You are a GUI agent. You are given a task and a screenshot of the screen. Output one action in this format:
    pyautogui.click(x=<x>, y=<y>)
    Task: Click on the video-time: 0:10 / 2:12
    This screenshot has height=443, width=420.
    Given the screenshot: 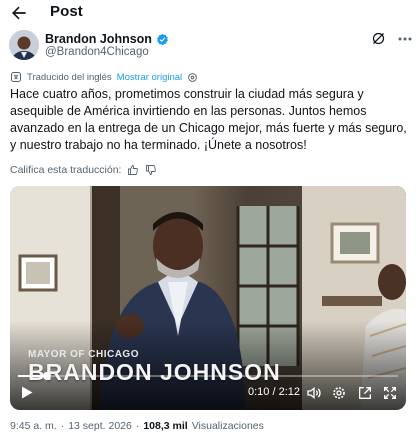 What is the action you would take?
    pyautogui.click(x=274, y=392)
    